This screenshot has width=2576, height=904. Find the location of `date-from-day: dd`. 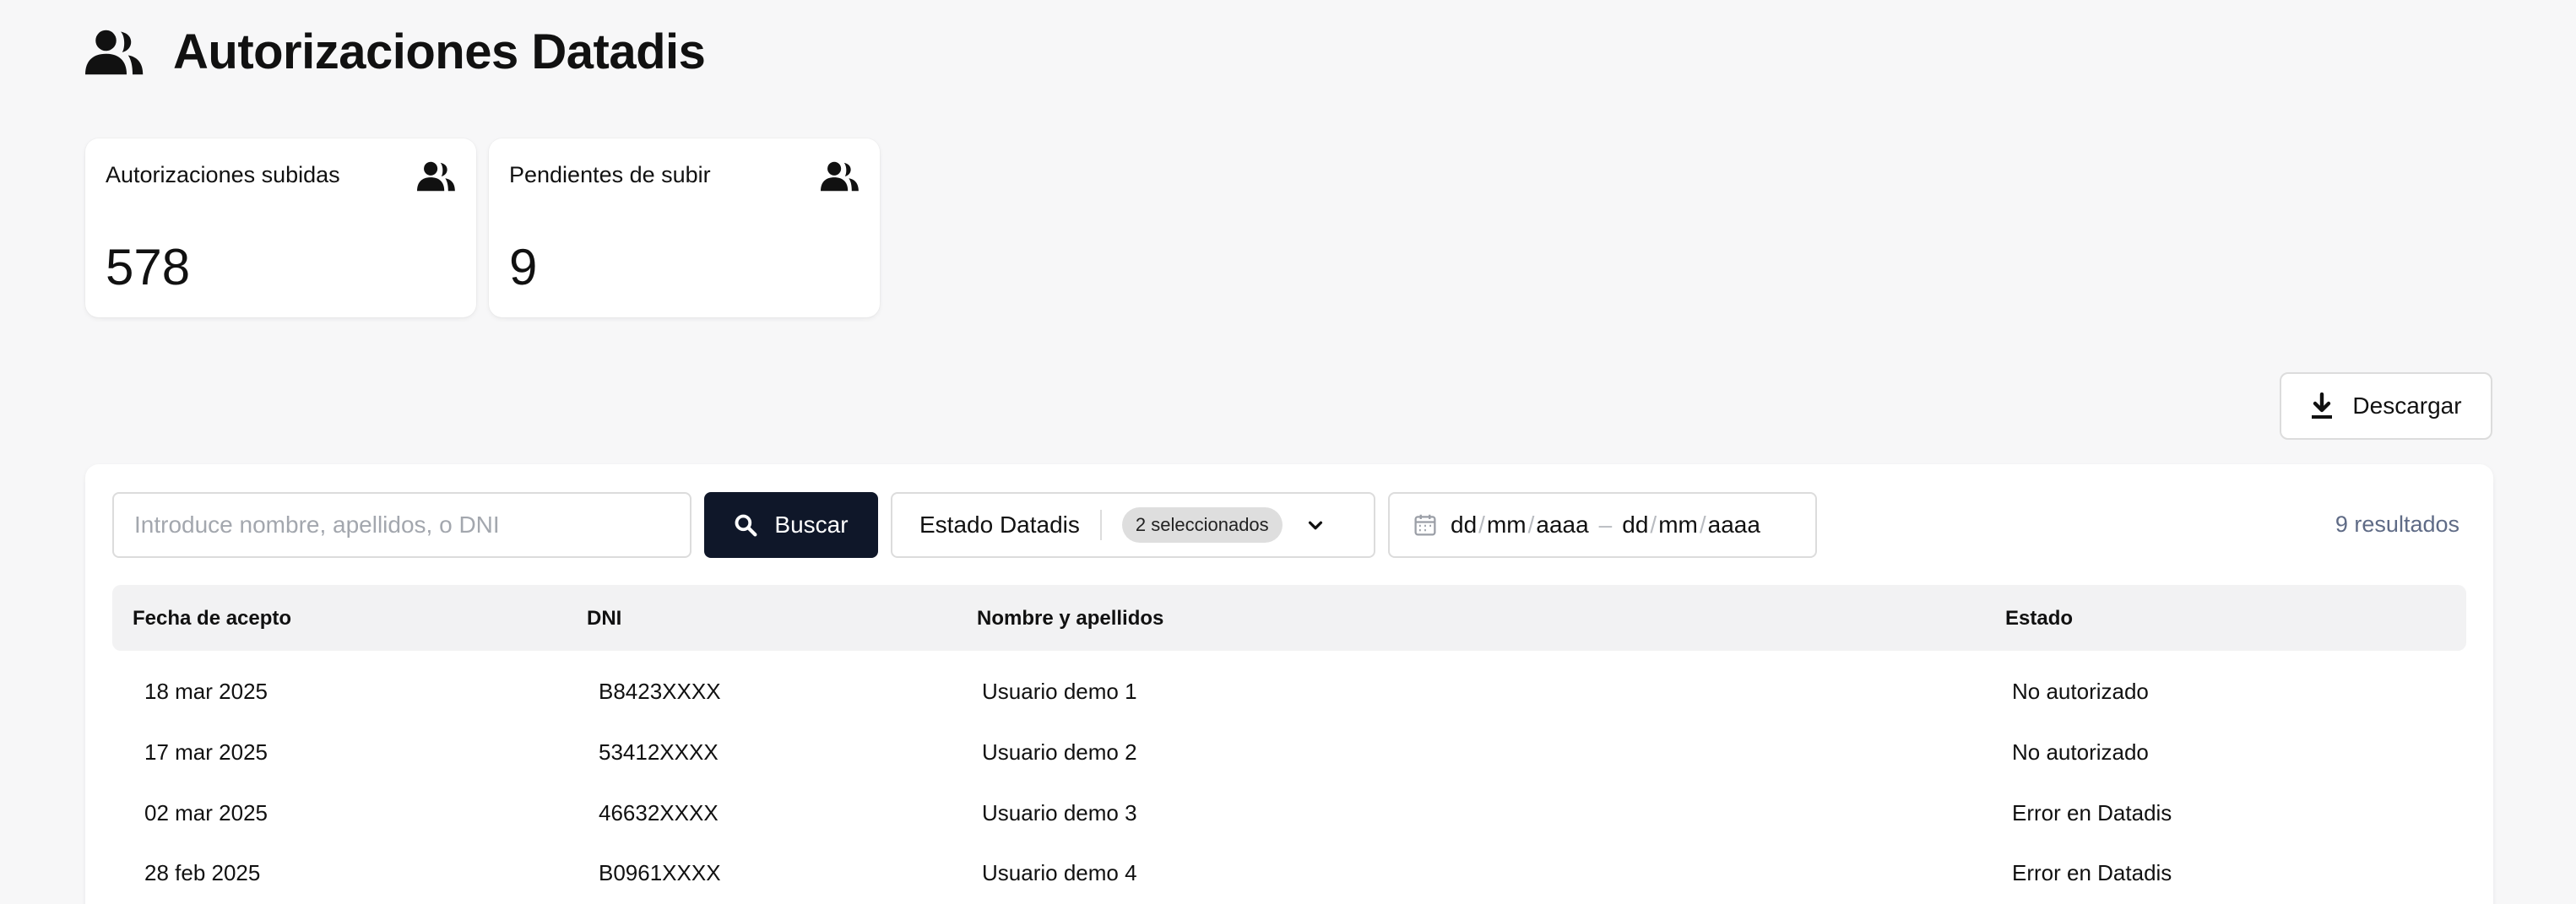

date-from-day: dd is located at coordinates (1464, 525).